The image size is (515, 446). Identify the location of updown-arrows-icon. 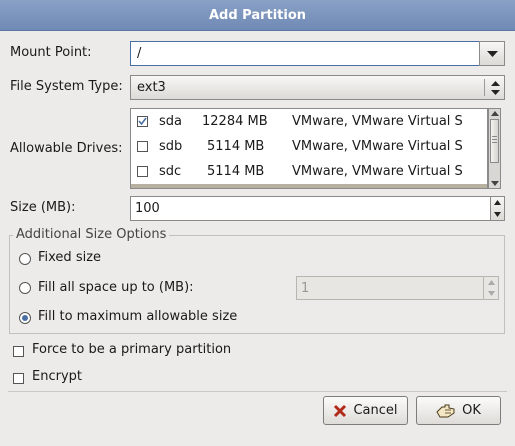
(495, 88).